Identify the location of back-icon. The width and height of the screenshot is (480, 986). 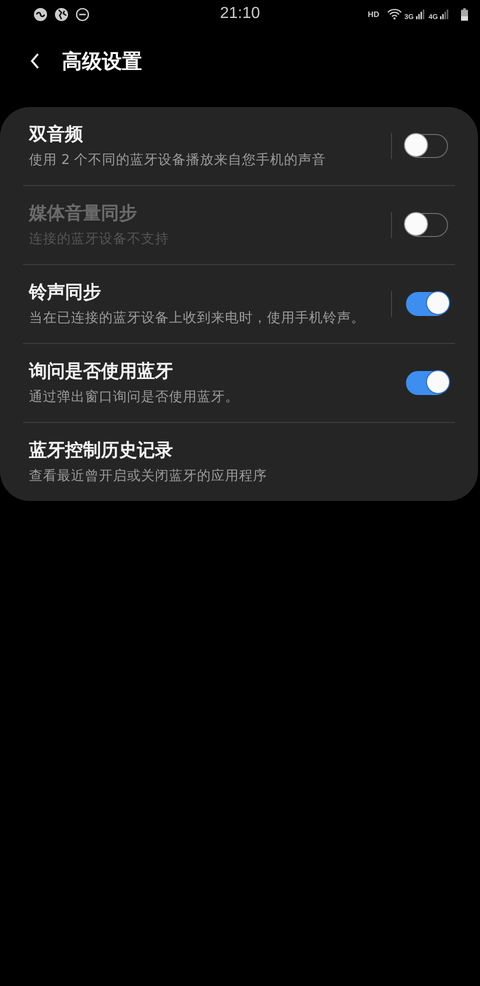
(35, 61).